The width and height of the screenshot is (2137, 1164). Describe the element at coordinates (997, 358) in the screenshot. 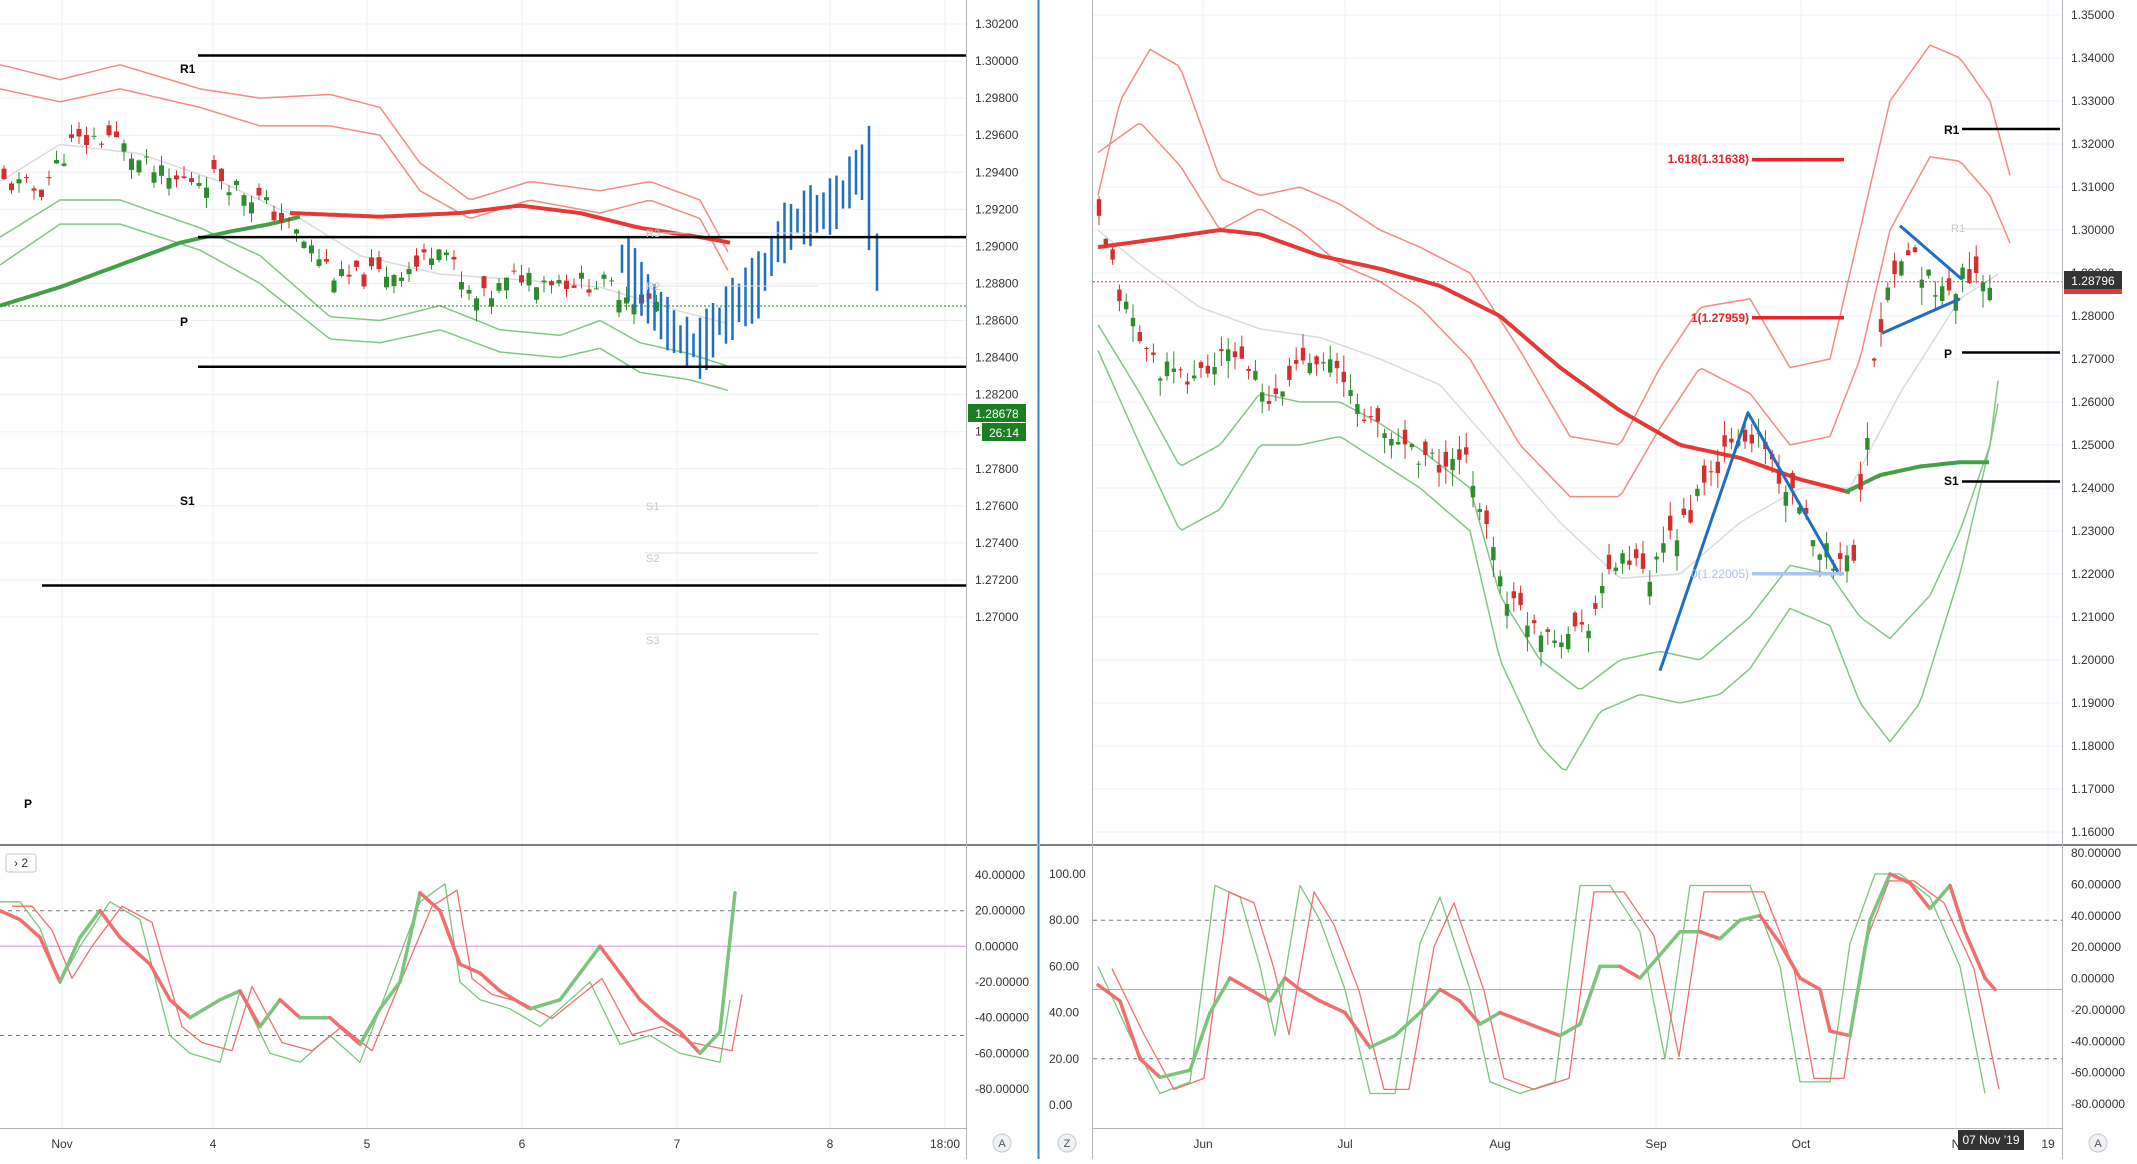

I see `left-price-tick: 1.28400` at that location.